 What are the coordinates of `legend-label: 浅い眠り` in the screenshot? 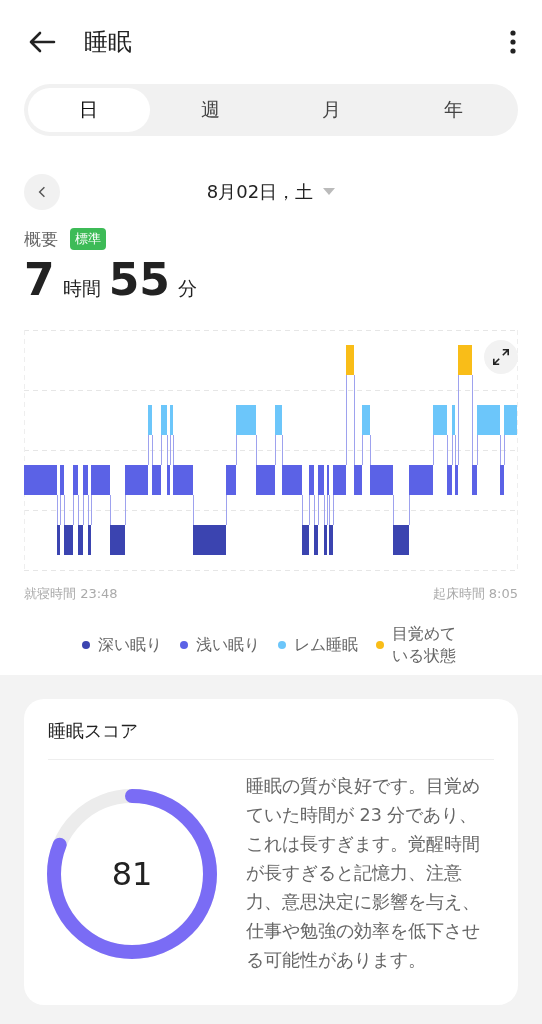 It's located at (228, 645).